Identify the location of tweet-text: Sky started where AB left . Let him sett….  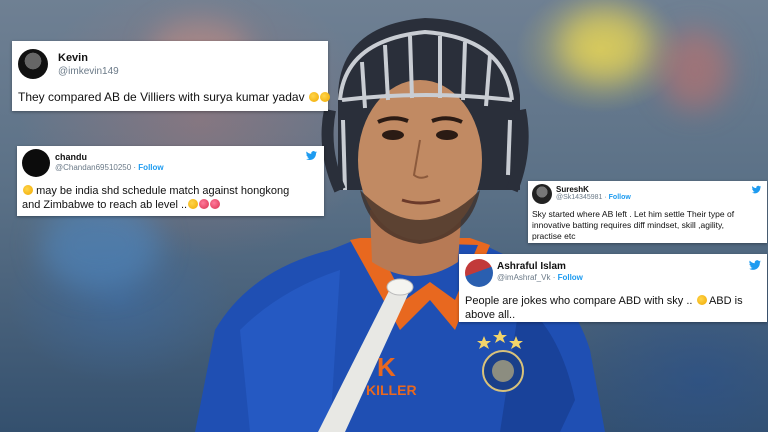
(633, 225).